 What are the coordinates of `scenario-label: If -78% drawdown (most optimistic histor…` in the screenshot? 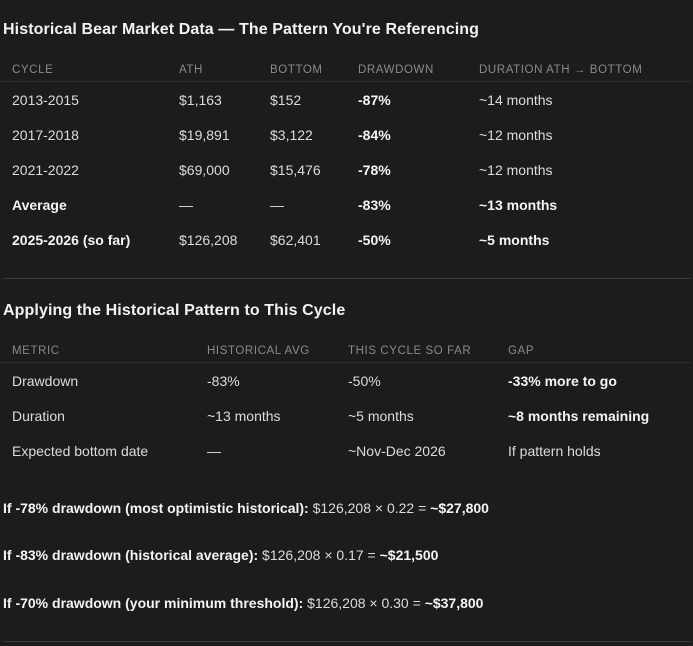 It's located at (156, 508).